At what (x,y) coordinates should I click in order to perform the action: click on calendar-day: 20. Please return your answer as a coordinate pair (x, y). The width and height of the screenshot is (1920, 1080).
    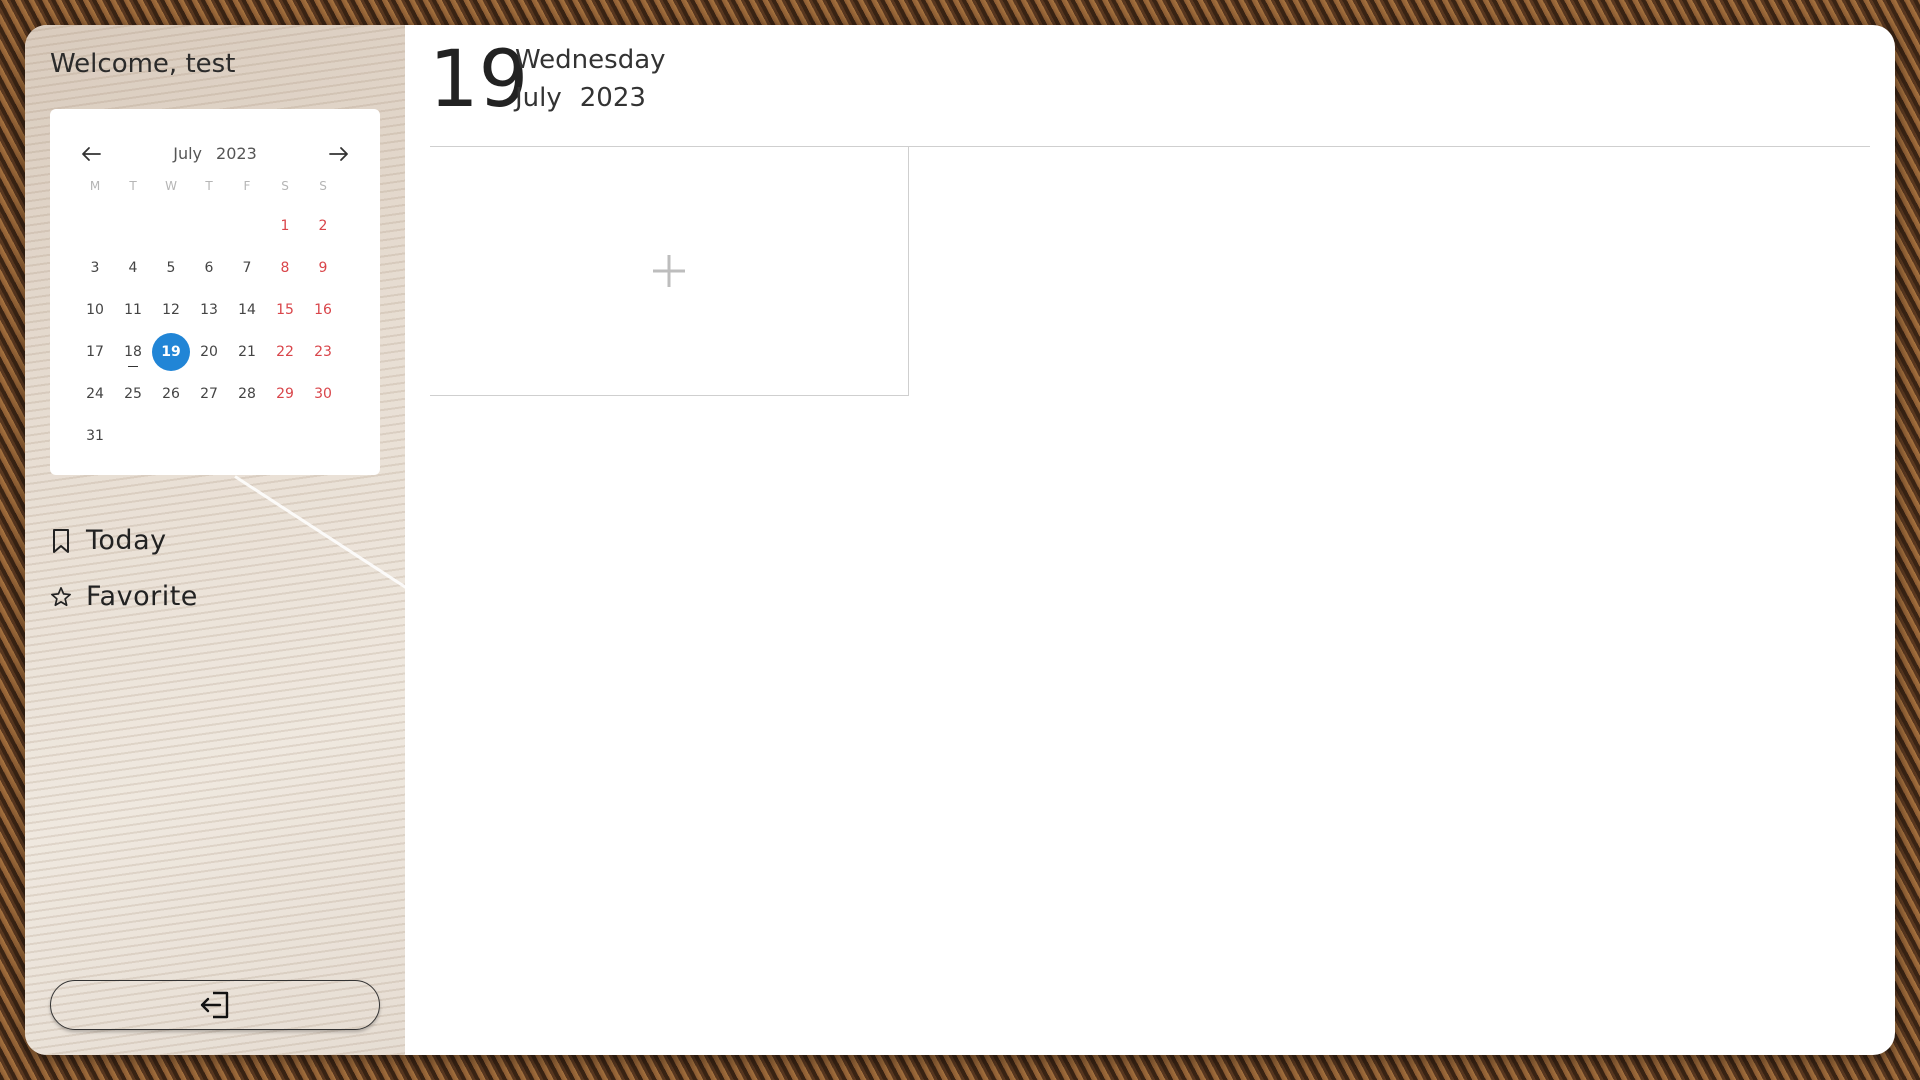
    Looking at the image, I should click on (209, 352).